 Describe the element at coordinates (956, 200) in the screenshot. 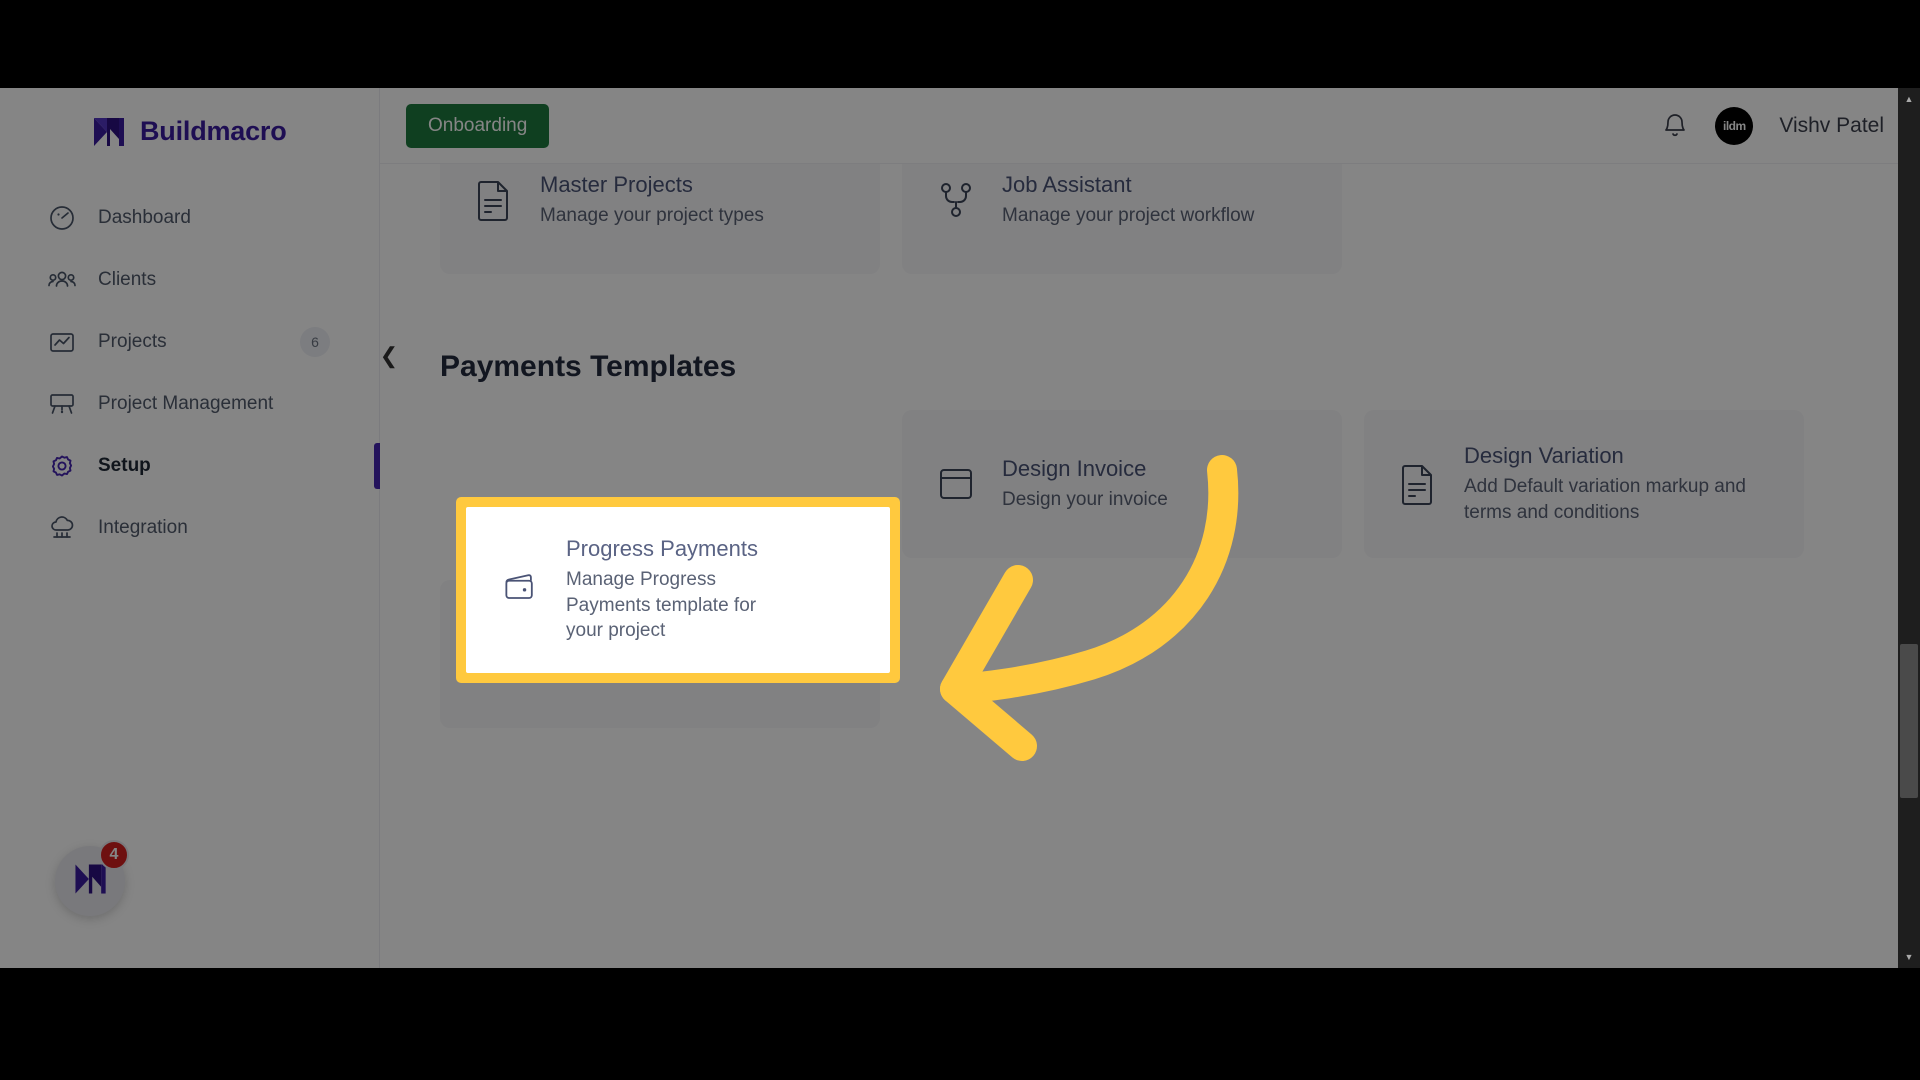

I see `workflow-branch-icon` at that location.